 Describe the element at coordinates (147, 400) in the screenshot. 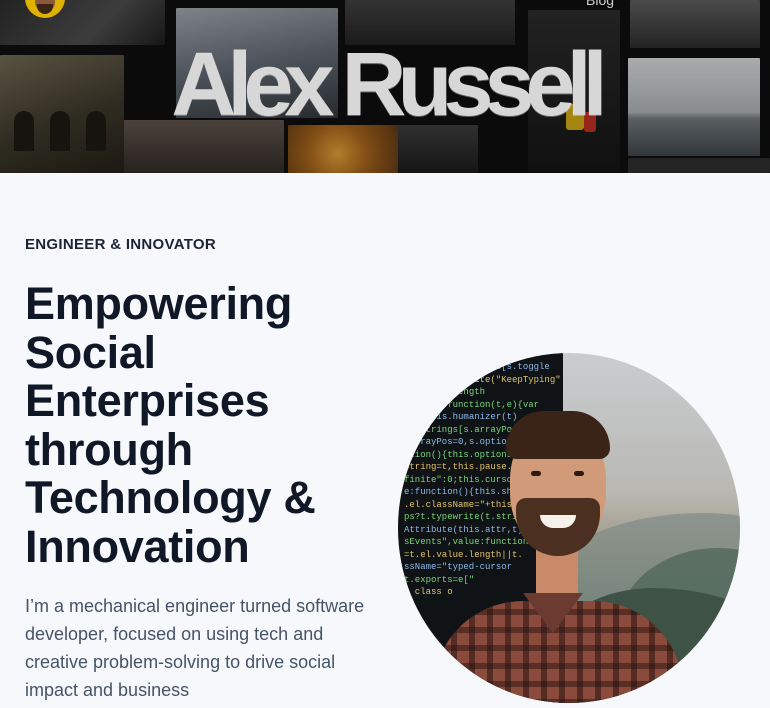

I see `headline-line: Enterprises` at that location.